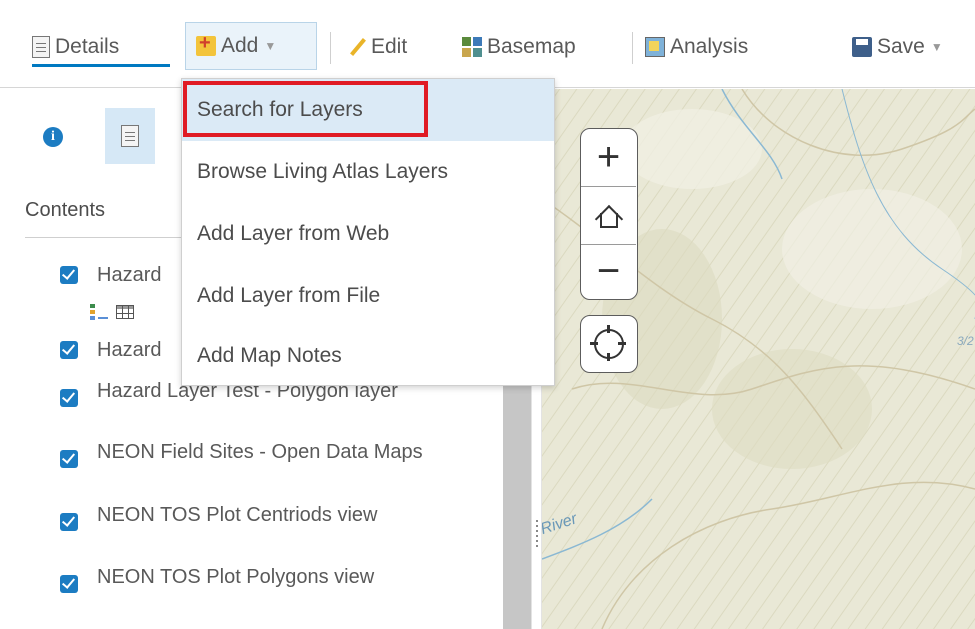 The image size is (975, 629). What do you see at coordinates (260, 452) in the screenshot?
I see `layer-label: NEON Field Sites - Open Data Maps` at bounding box center [260, 452].